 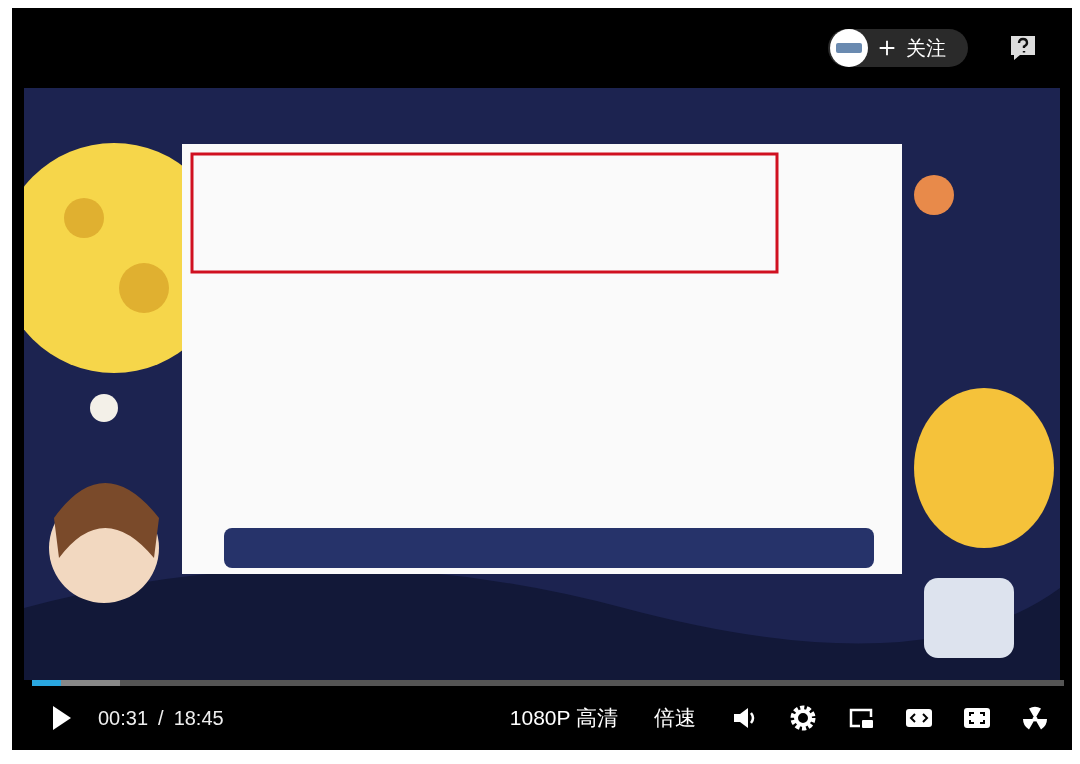 I want to click on help-icon, so click(x=1023, y=48).